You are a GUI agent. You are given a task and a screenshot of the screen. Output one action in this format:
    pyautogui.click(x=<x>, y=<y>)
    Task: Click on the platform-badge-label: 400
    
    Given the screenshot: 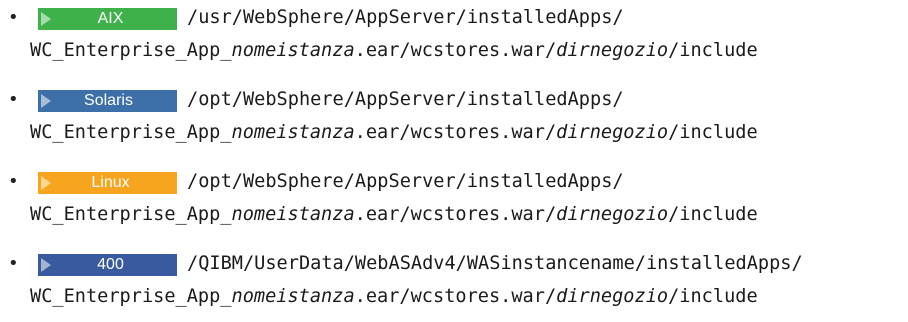 What is the action you would take?
    pyautogui.click(x=110, y=264)
    